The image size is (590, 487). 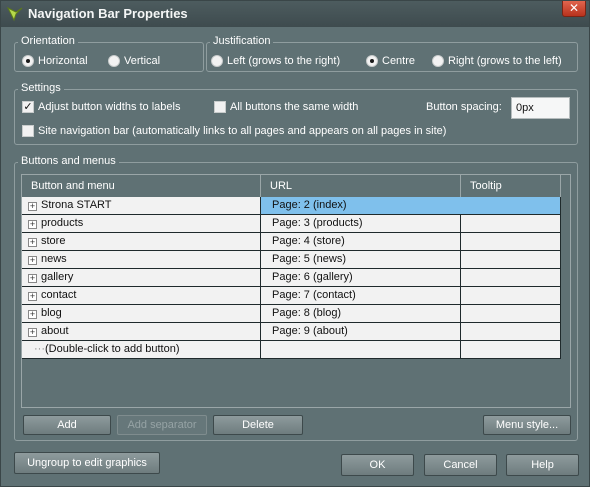 I want to click on button-name: news, so click(x=54, y=259).